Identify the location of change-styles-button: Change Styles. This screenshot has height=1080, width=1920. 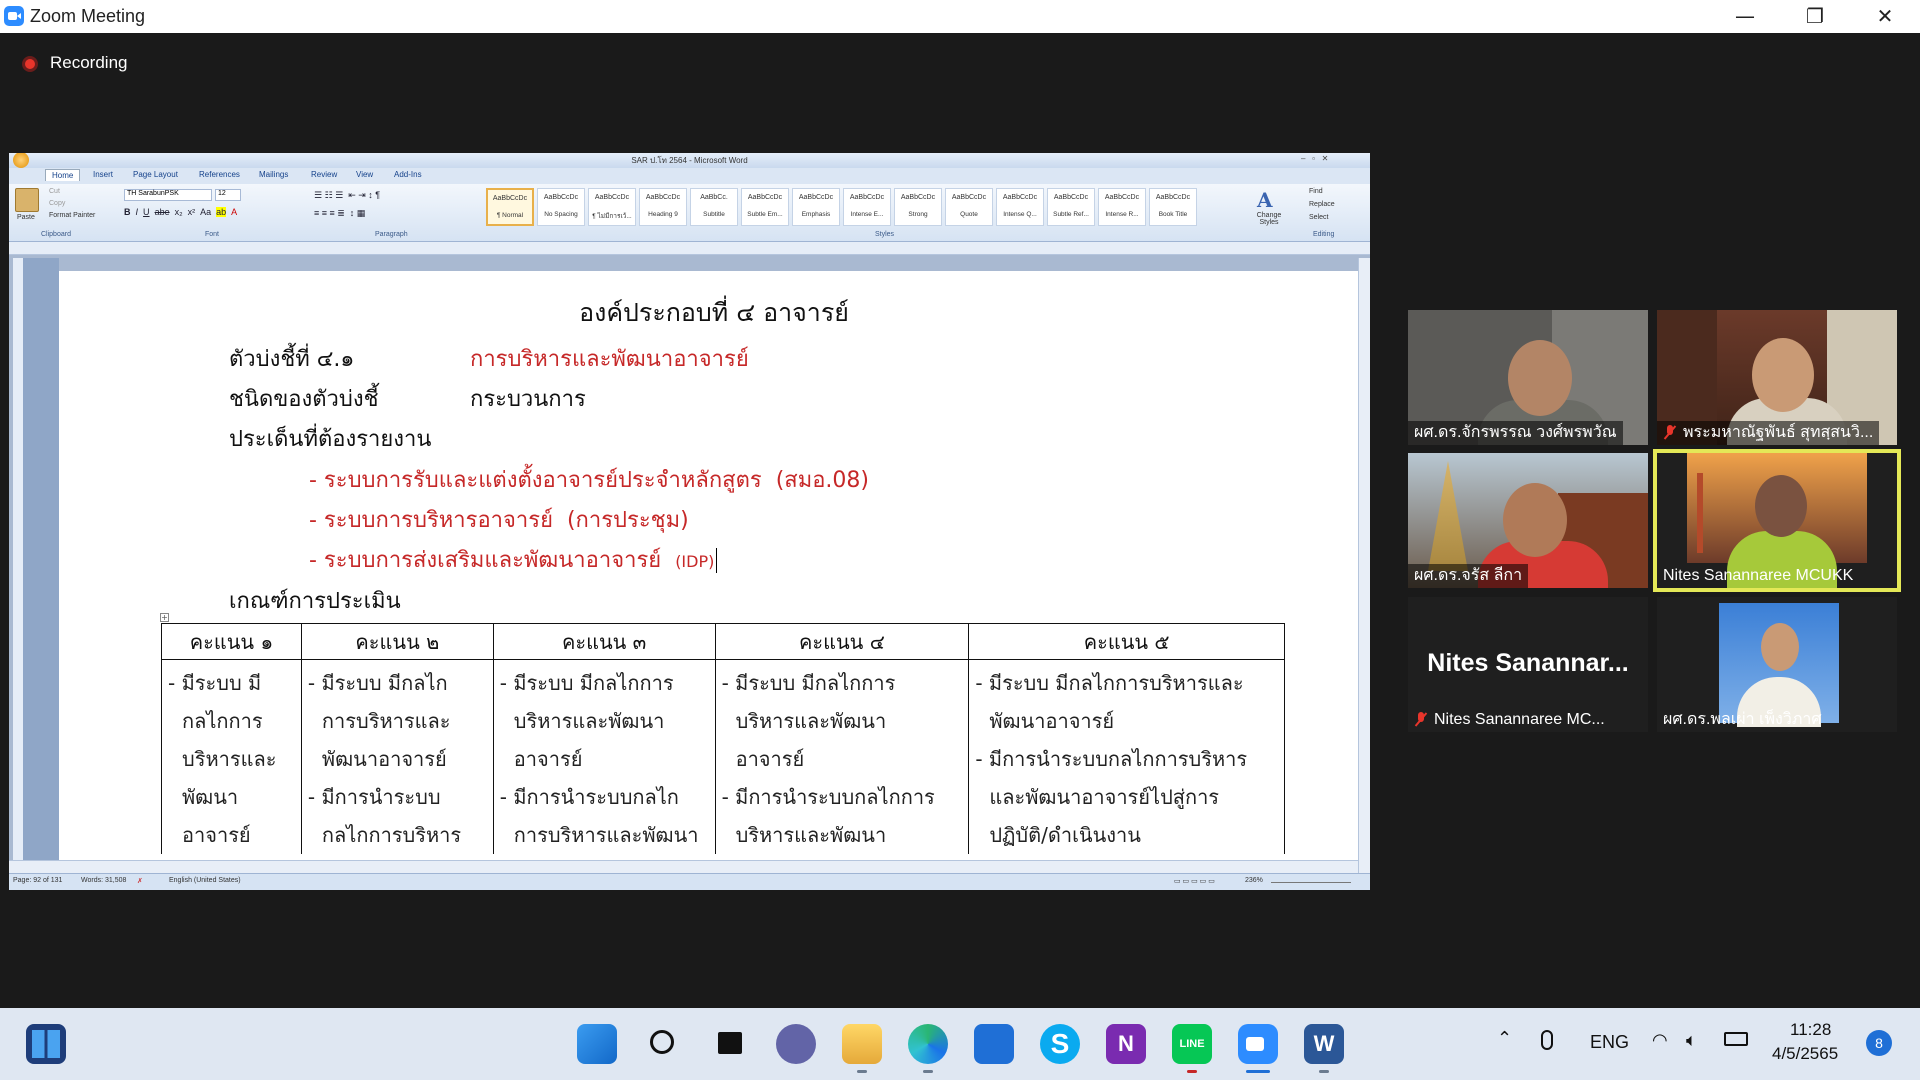
(1269, 219).